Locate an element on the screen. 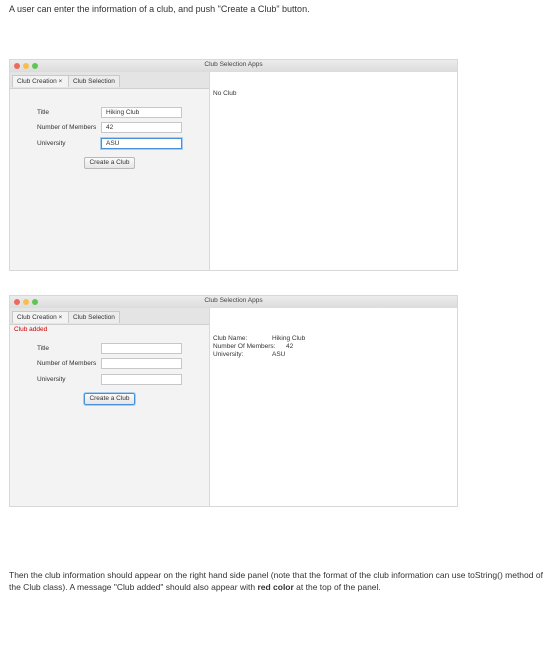 This screenshot has height=669, width=559. university-input: ASU is located at coordinates (141, 143).